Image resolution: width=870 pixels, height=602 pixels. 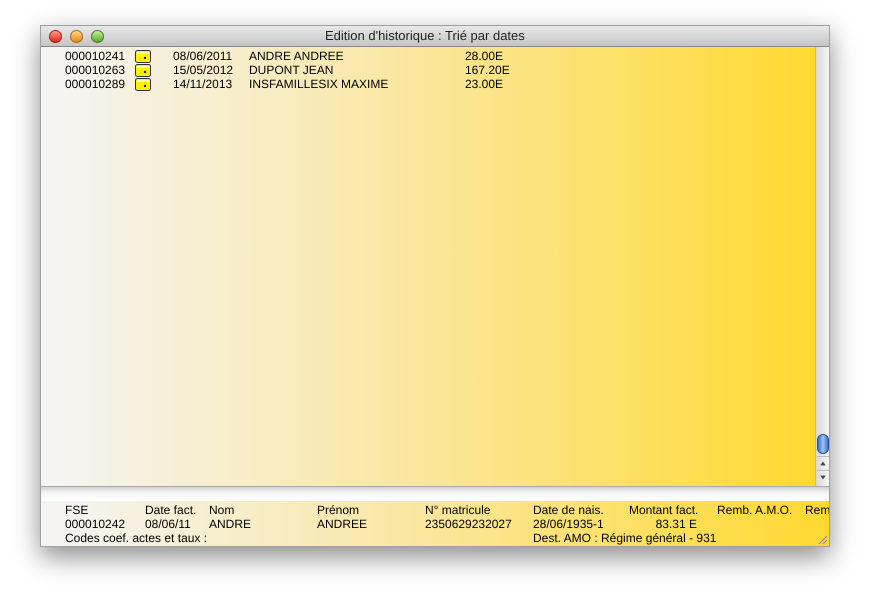 I want to click on resize-grip-icon, so click(x=822, y=539).